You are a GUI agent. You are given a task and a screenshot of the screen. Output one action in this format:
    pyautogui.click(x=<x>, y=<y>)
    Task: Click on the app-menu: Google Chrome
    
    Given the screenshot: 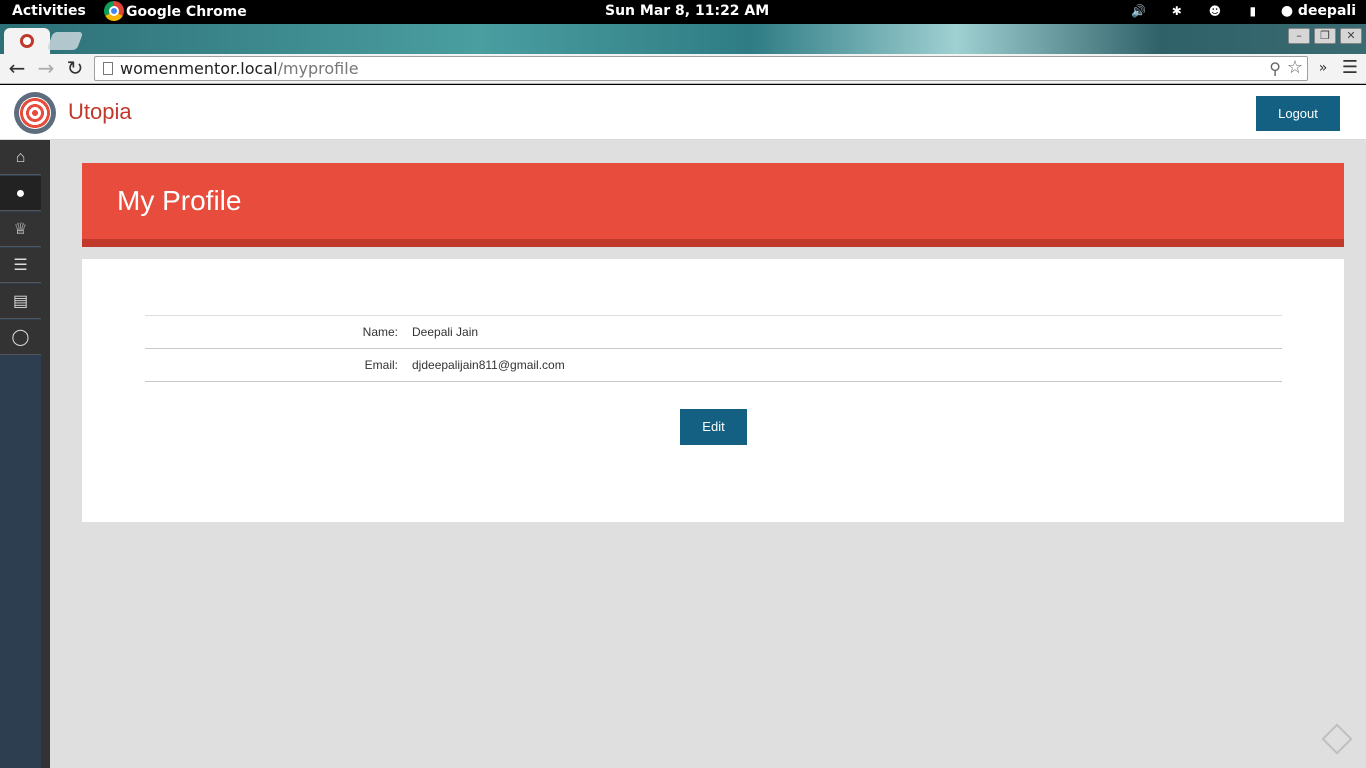 What is the action you would take?
    pyautogui.click(x=175, y=11)
    